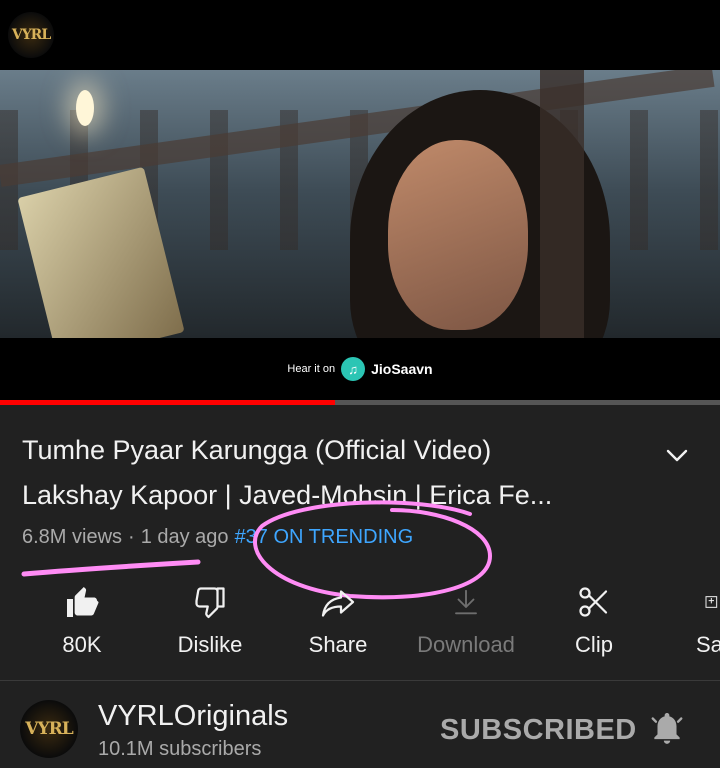  I want to click on dislike-label: Dislike, so click(210, 644).